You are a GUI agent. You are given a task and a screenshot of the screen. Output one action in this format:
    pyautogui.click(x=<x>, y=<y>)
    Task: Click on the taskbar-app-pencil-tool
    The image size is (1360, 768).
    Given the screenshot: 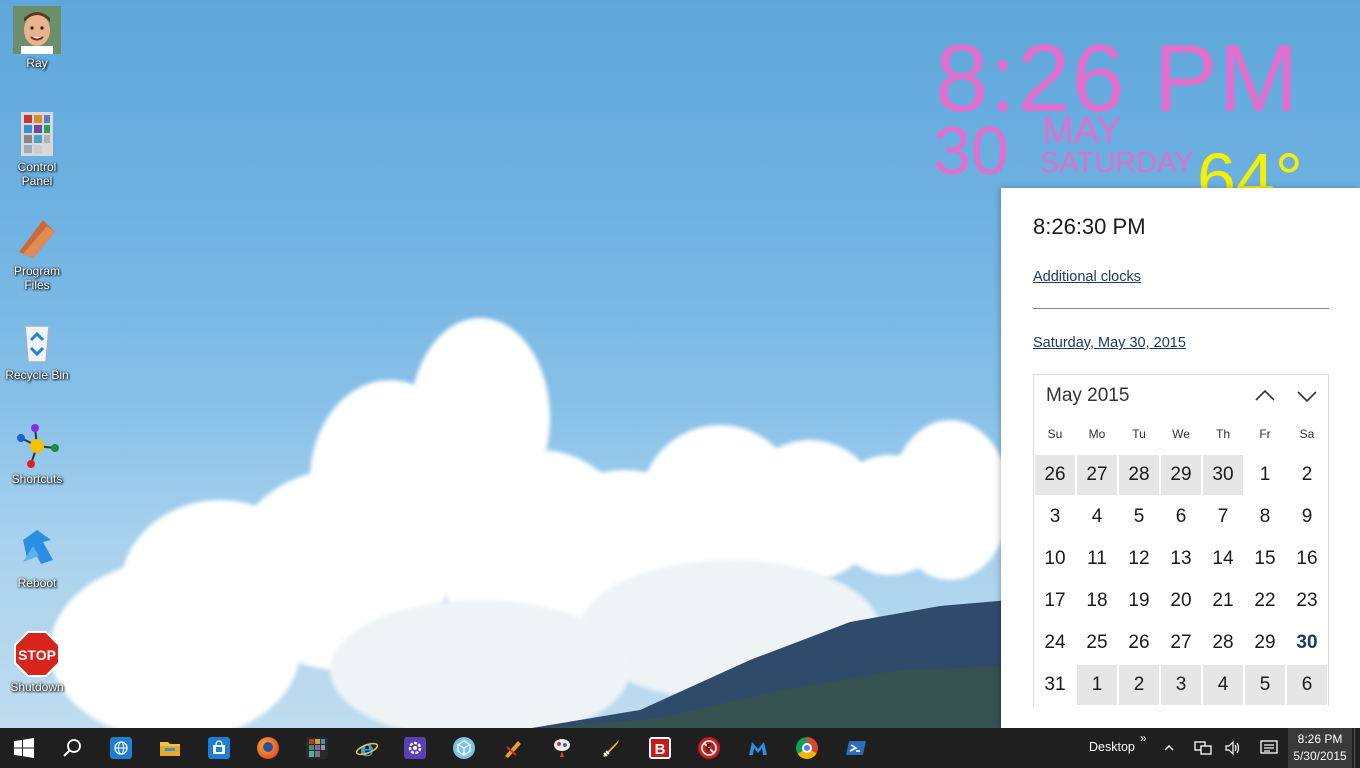 What is the action you would take?
    pyautogui.click(x=513, y=748)
    